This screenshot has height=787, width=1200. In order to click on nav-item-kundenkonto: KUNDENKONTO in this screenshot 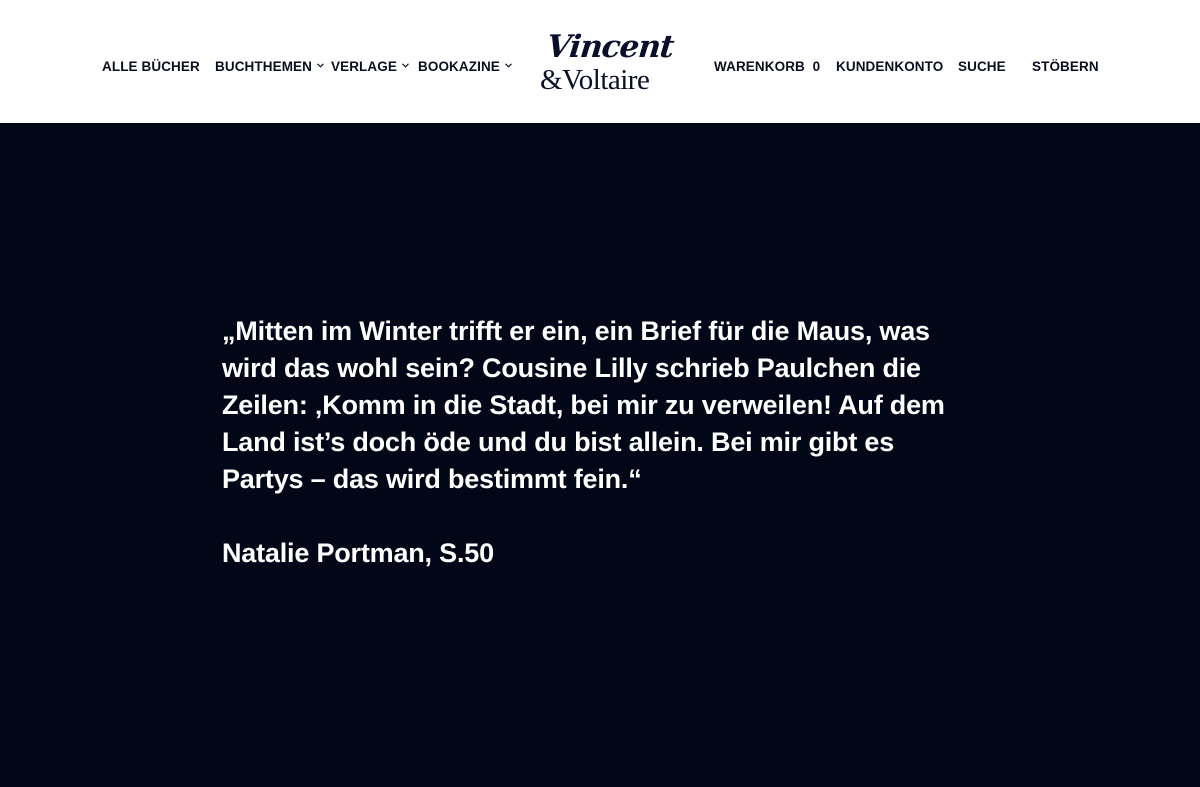, I will do `click(889, 67)`.